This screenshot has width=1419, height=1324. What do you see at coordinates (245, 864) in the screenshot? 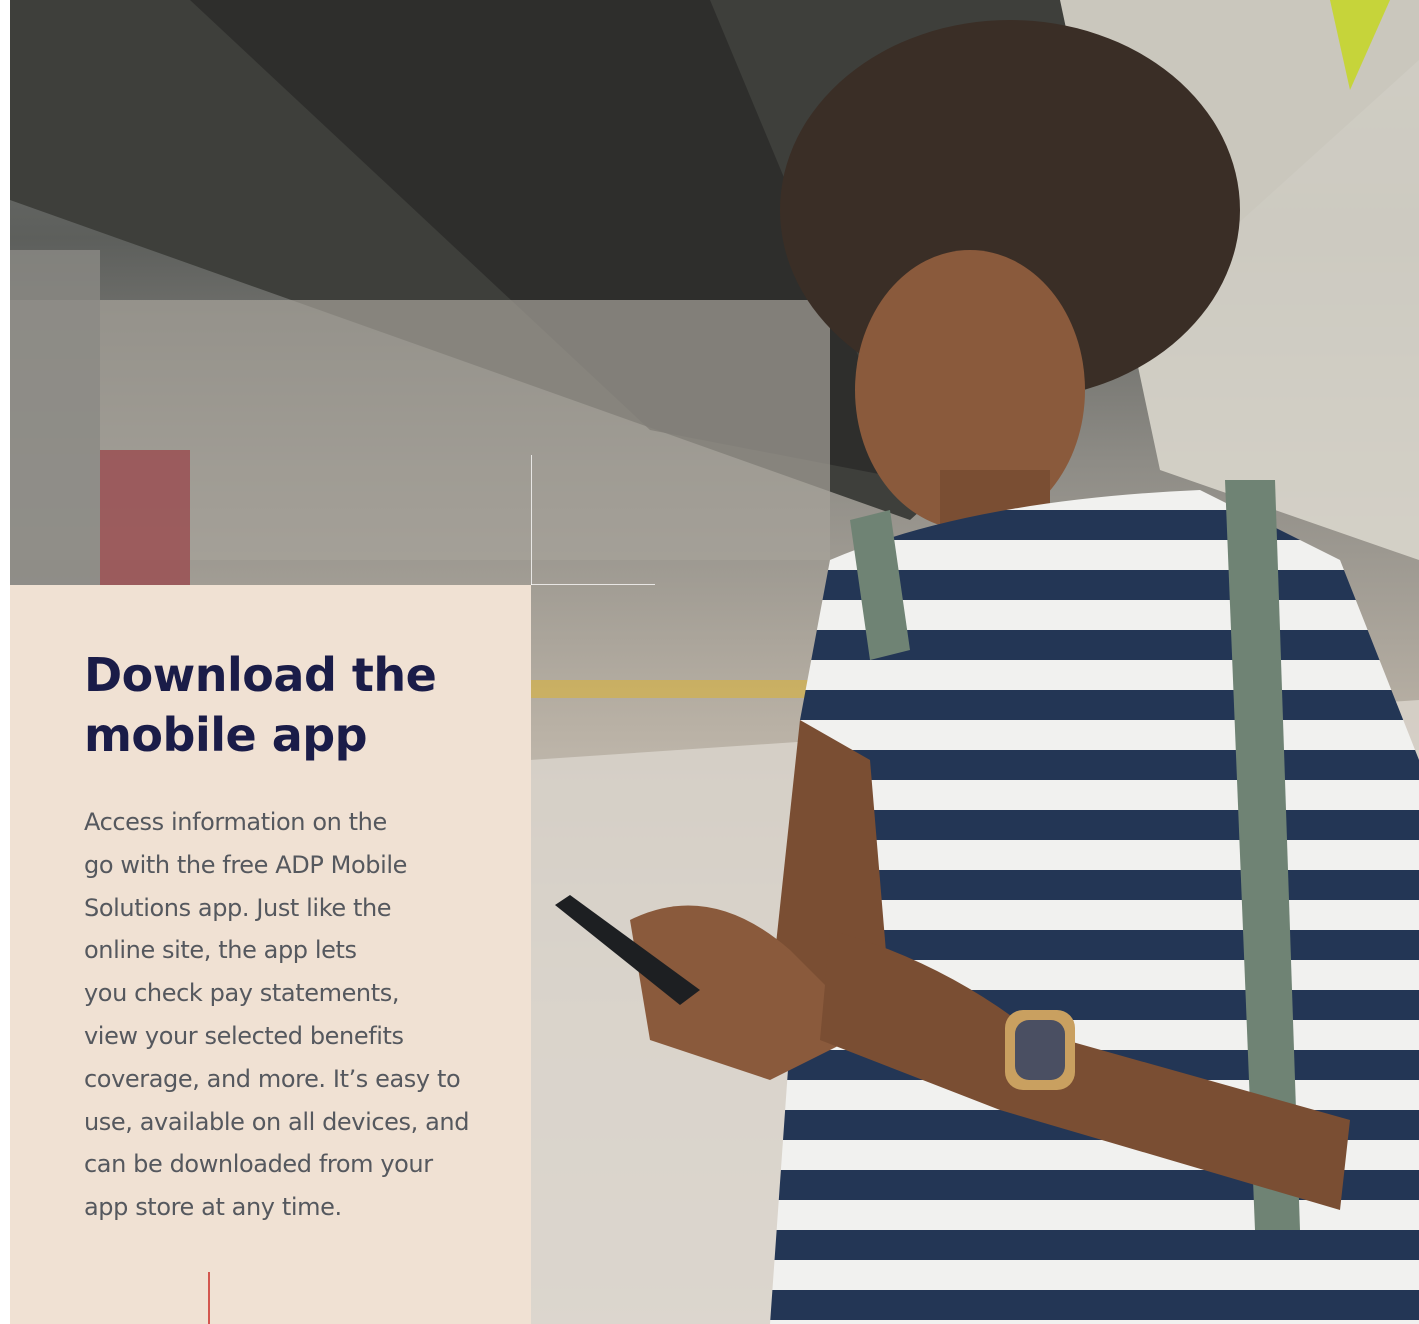
I see `body-line: go with the free ADP Mobile` at bounding box center [245, 864].